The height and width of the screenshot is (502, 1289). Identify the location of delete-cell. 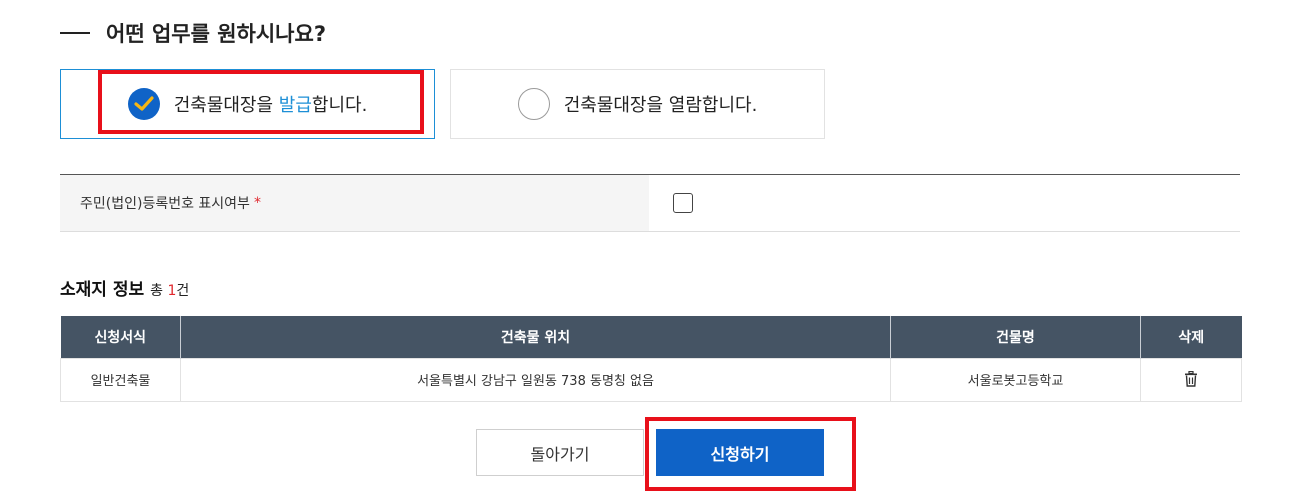
(1191, 379).